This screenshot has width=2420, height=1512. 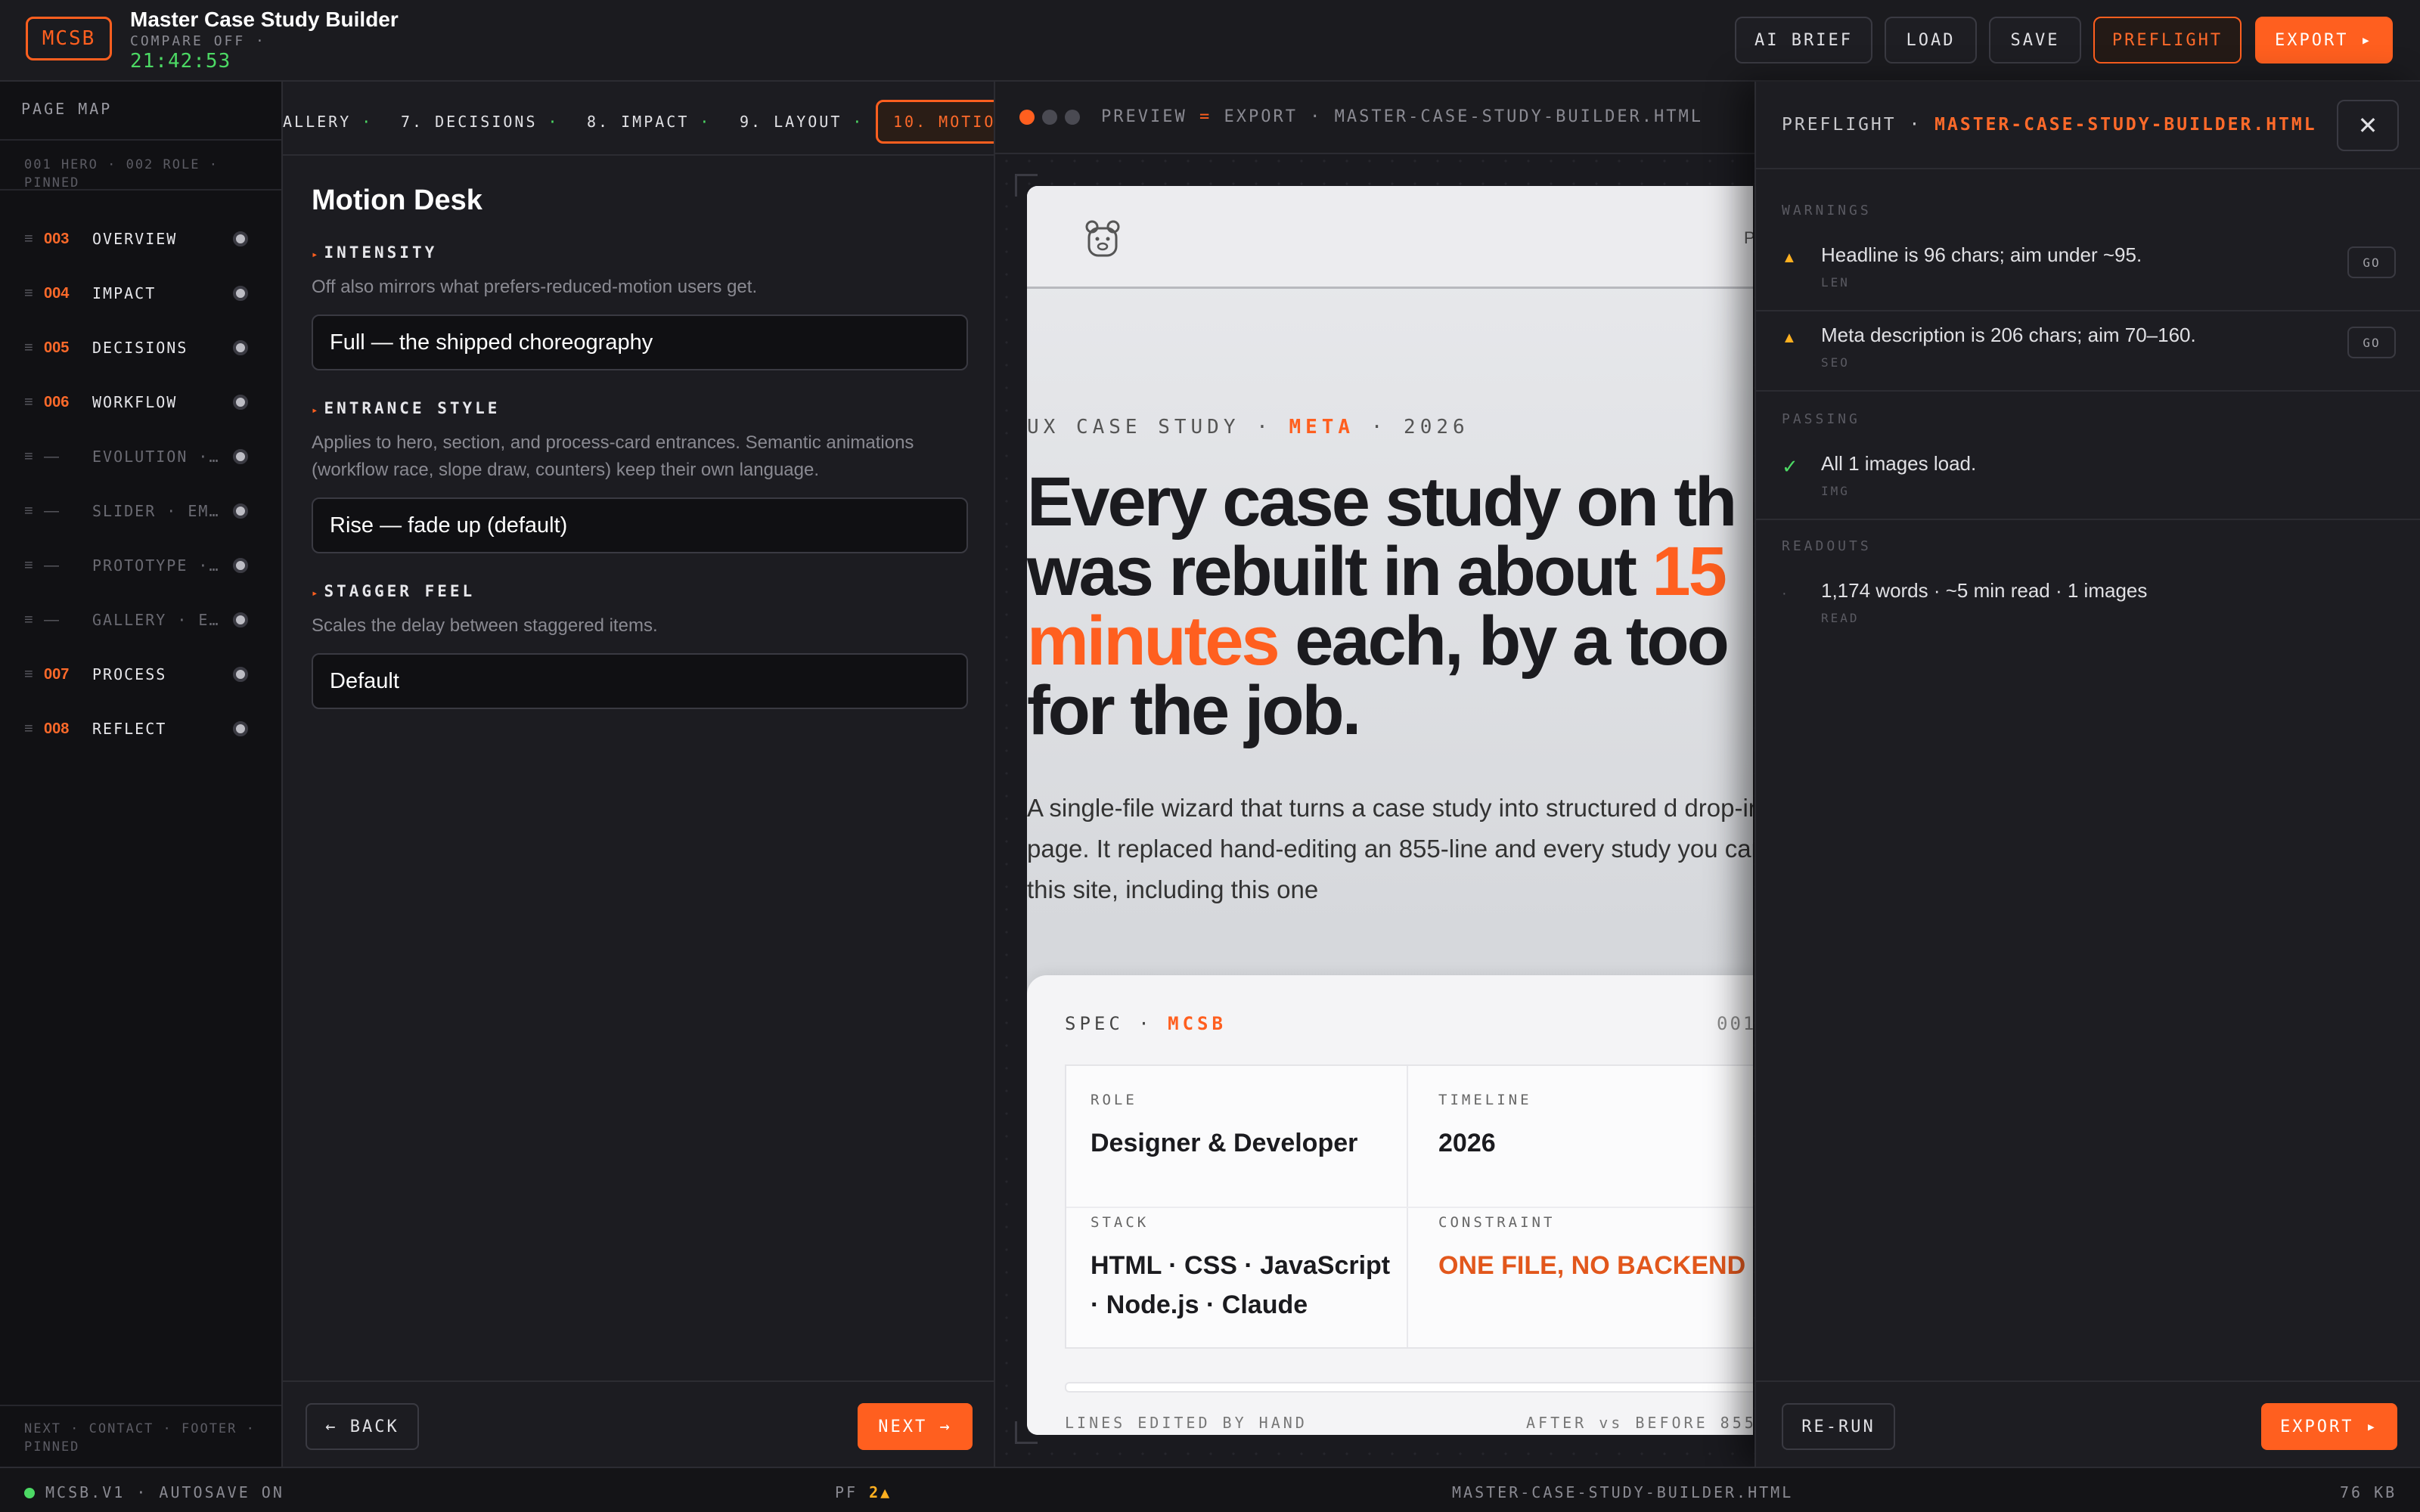 I want to click on sidebar-item-reflect: ≡ 008 REFLECT, so click(x=140, y=729).